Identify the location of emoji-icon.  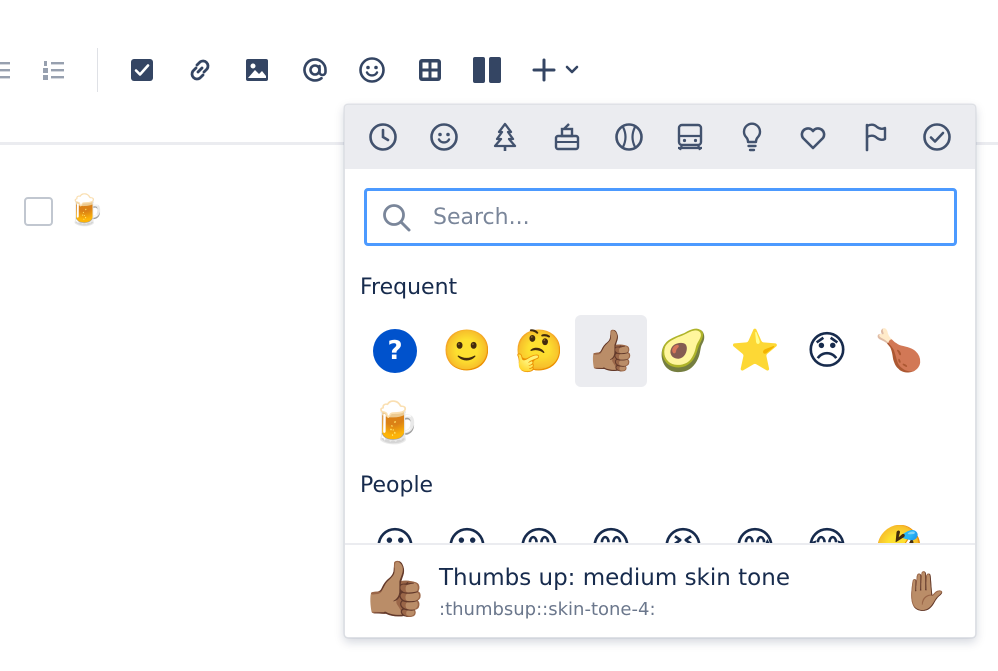
(372, 70).